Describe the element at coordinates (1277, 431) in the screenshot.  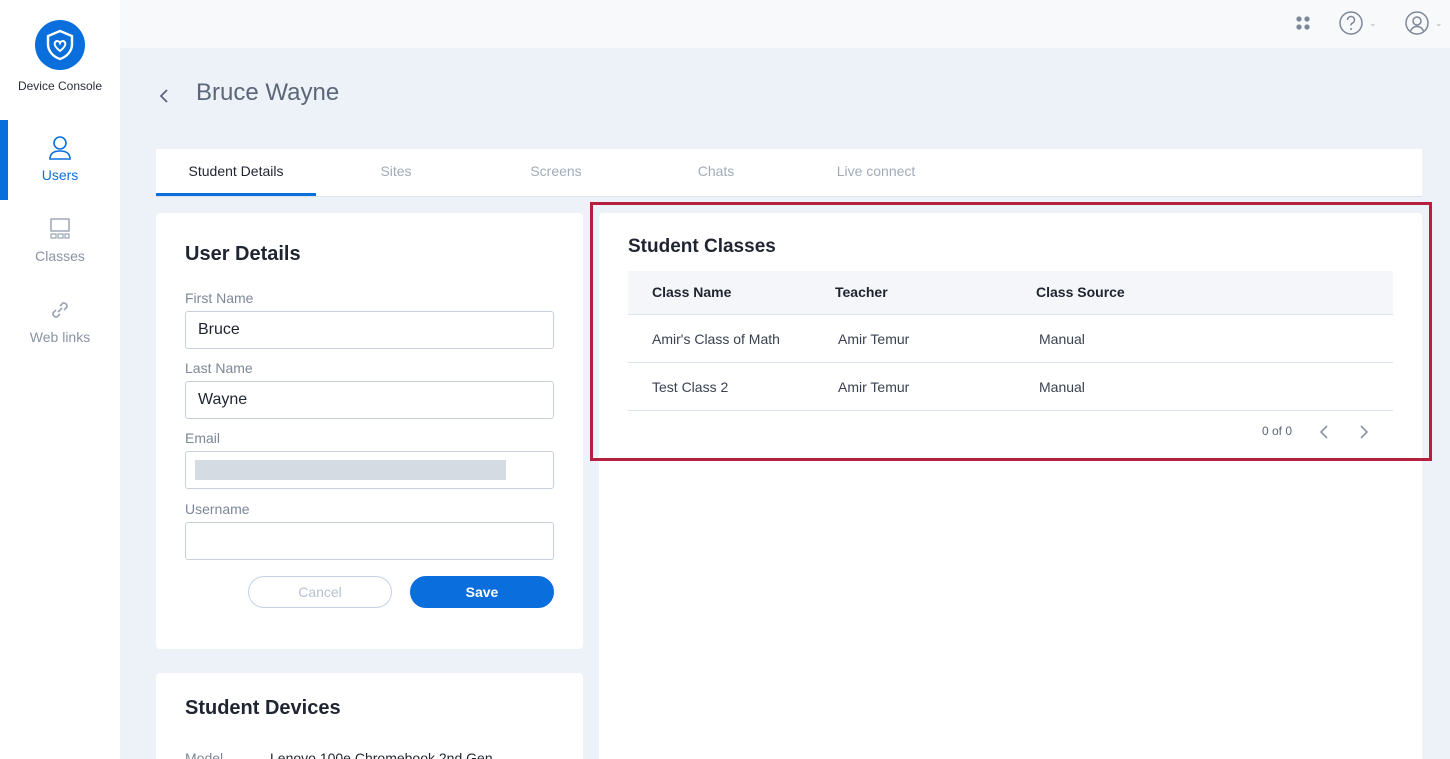
I see `pagination-status: 0 of 0` at that location.